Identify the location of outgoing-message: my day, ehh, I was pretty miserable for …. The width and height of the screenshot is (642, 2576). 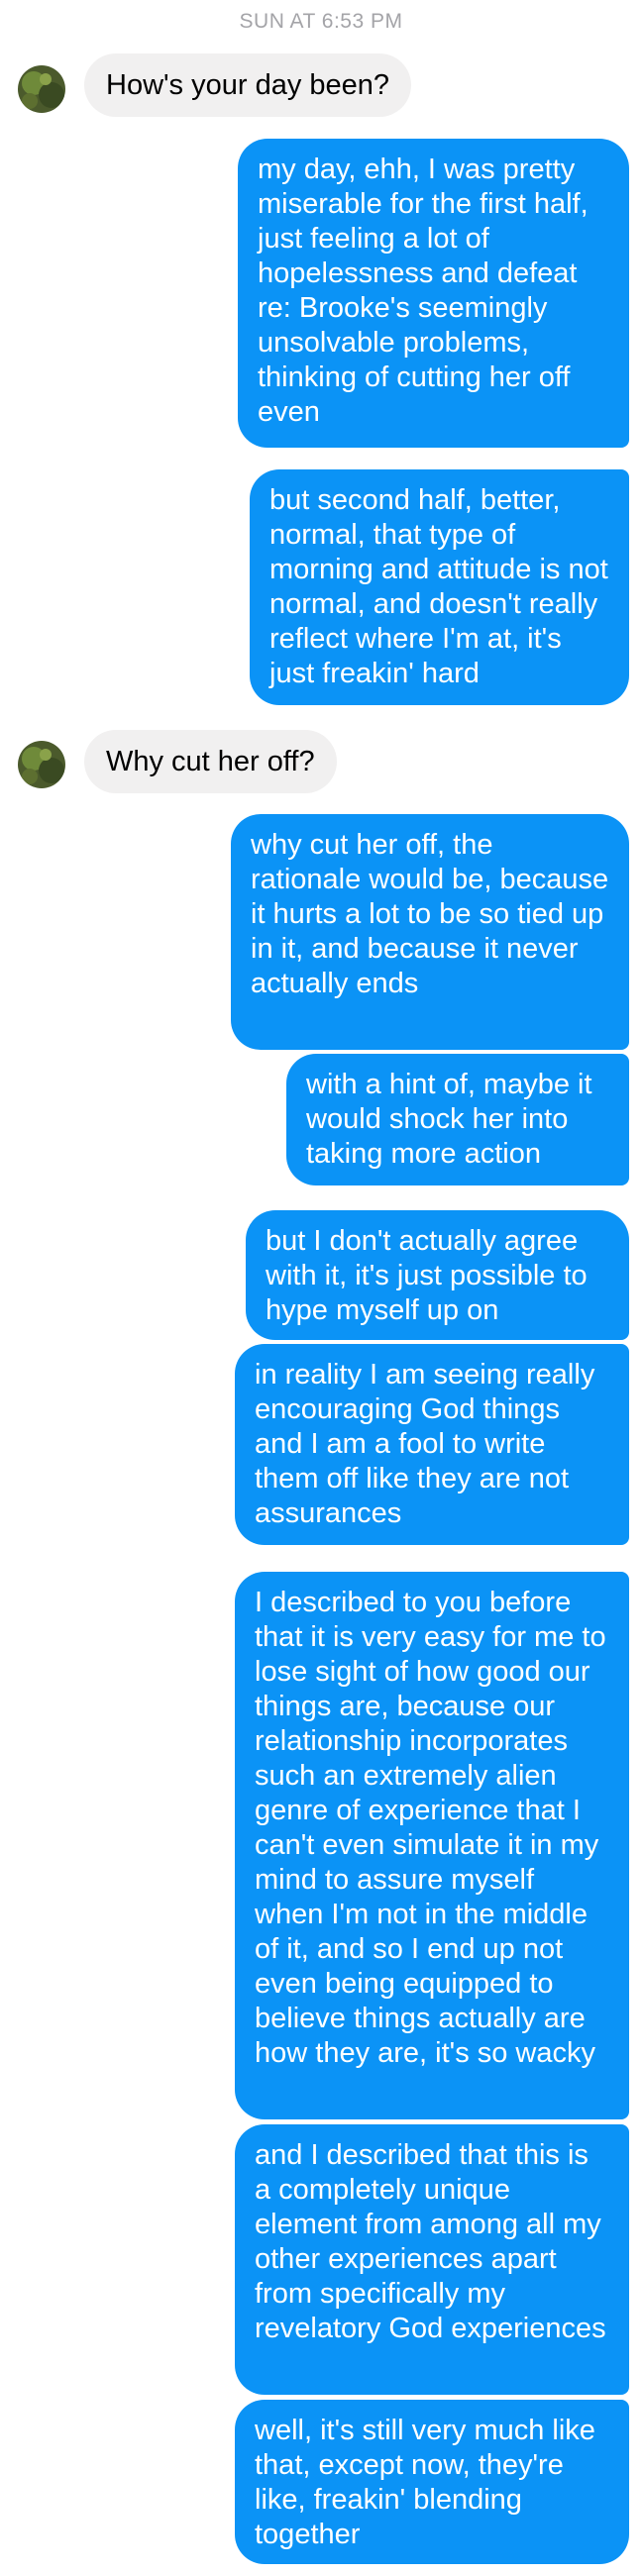
(433, 293).